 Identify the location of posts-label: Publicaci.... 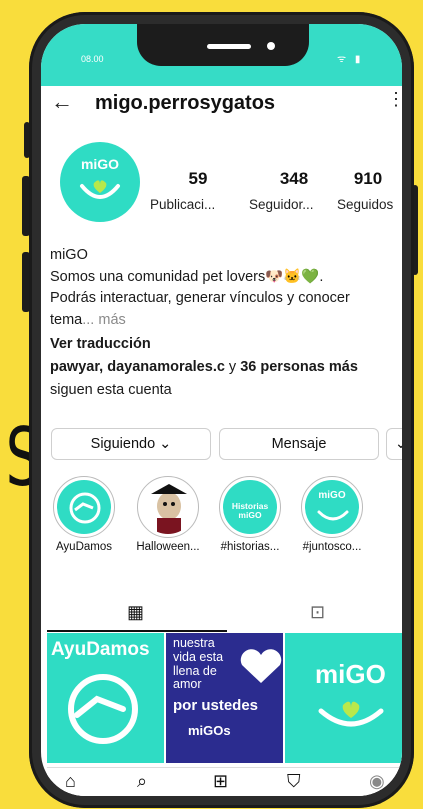
(182, 204).